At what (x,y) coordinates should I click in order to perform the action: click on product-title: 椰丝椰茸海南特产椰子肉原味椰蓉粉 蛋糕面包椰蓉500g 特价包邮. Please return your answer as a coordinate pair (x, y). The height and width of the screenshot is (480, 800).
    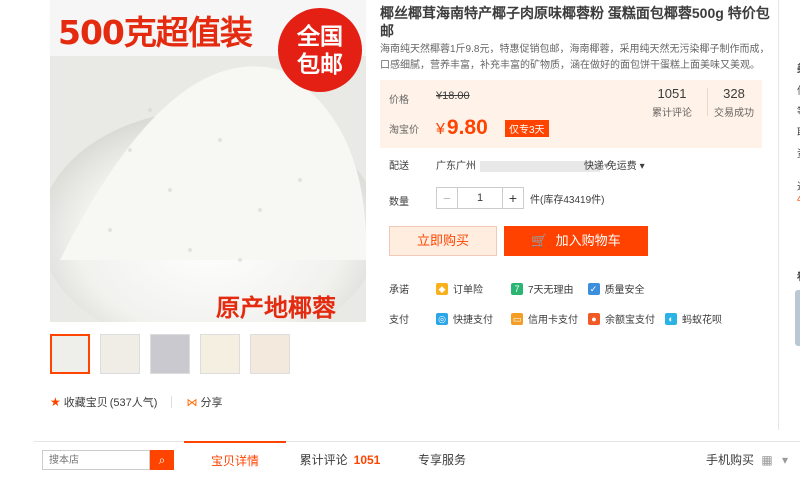
    Looking at the image, I should click on (575, 22).